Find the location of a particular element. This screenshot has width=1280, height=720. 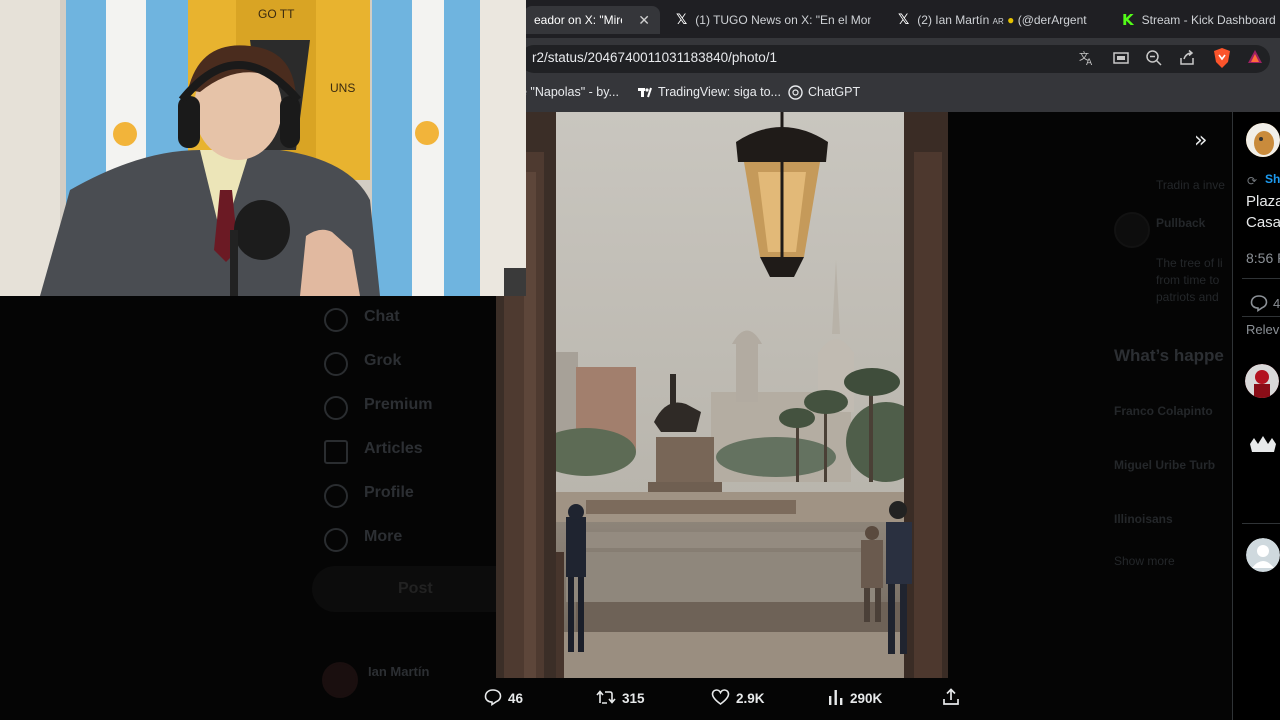

share-button is located at coordinates (951, 698).